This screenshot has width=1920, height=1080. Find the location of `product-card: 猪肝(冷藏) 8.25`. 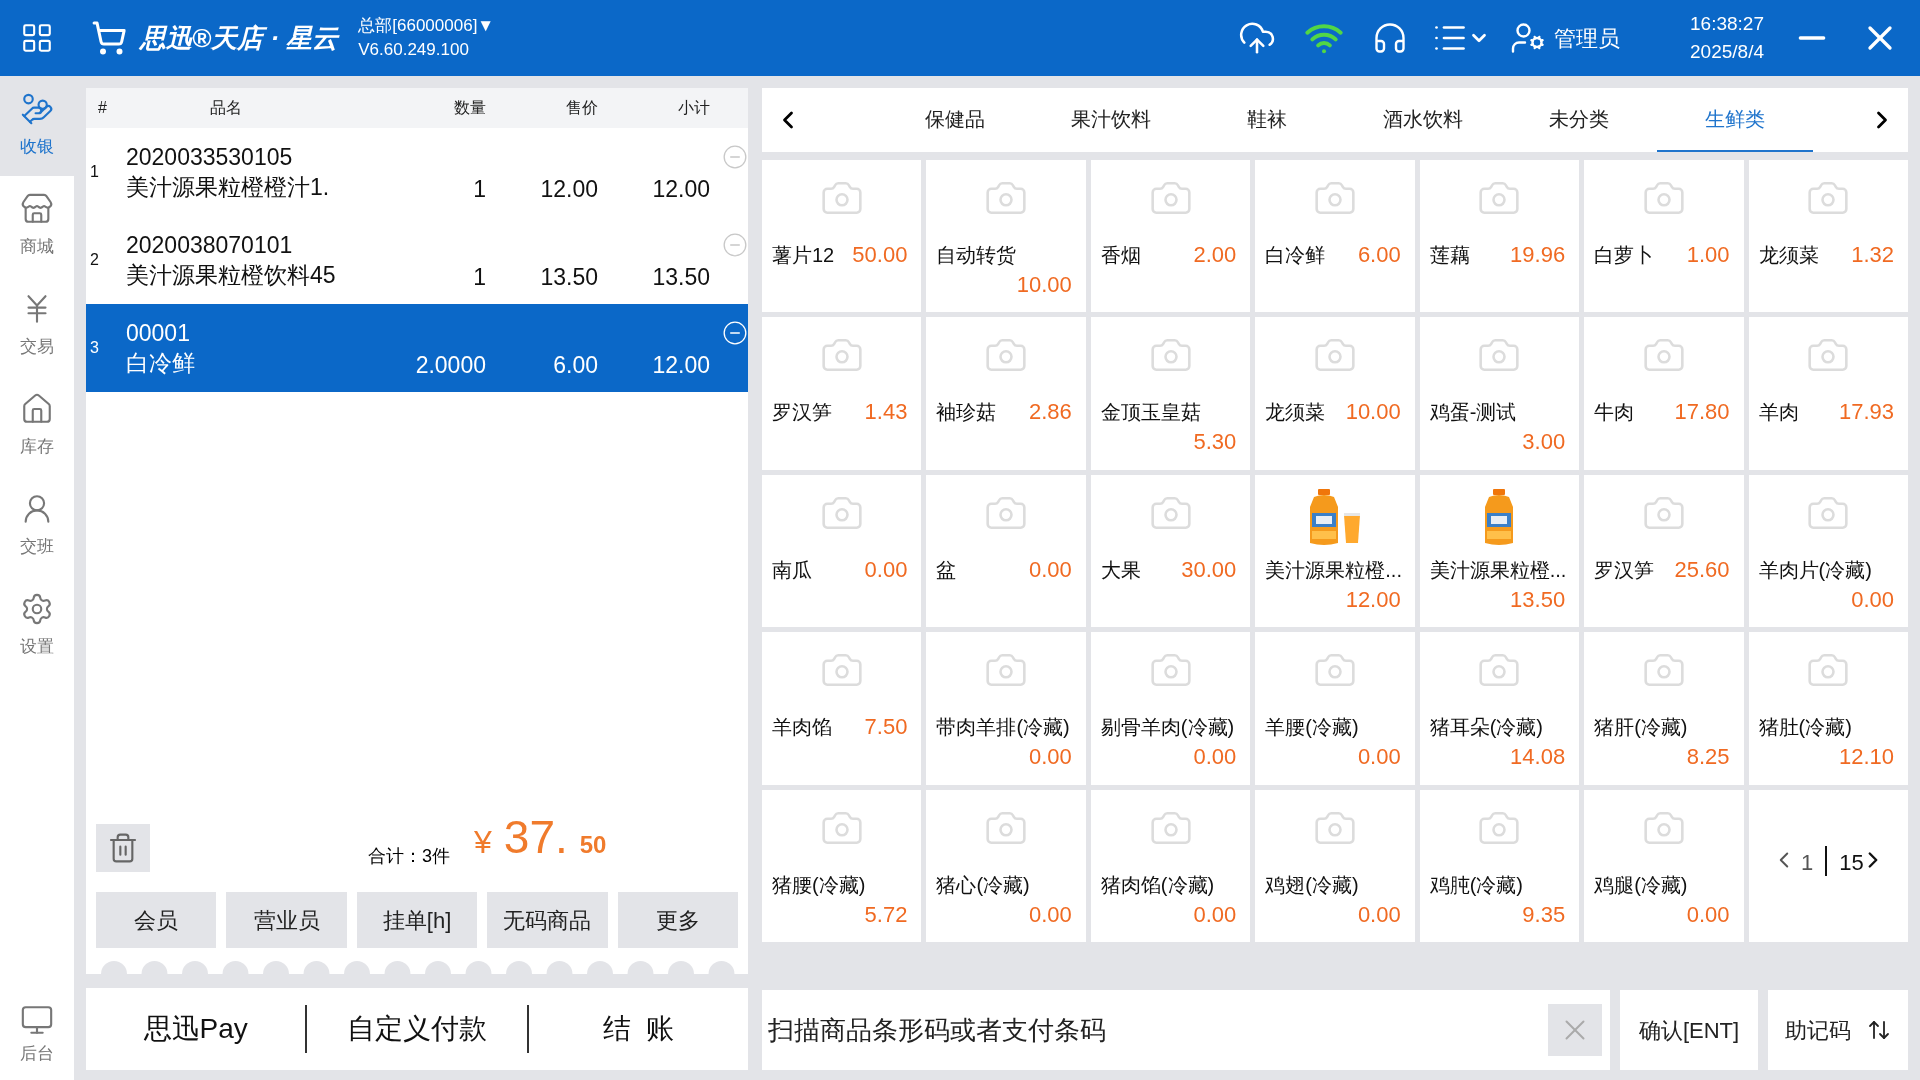

product-card: 猪肝(冷藏) 8.25 is located at coordinates (1664, 708).